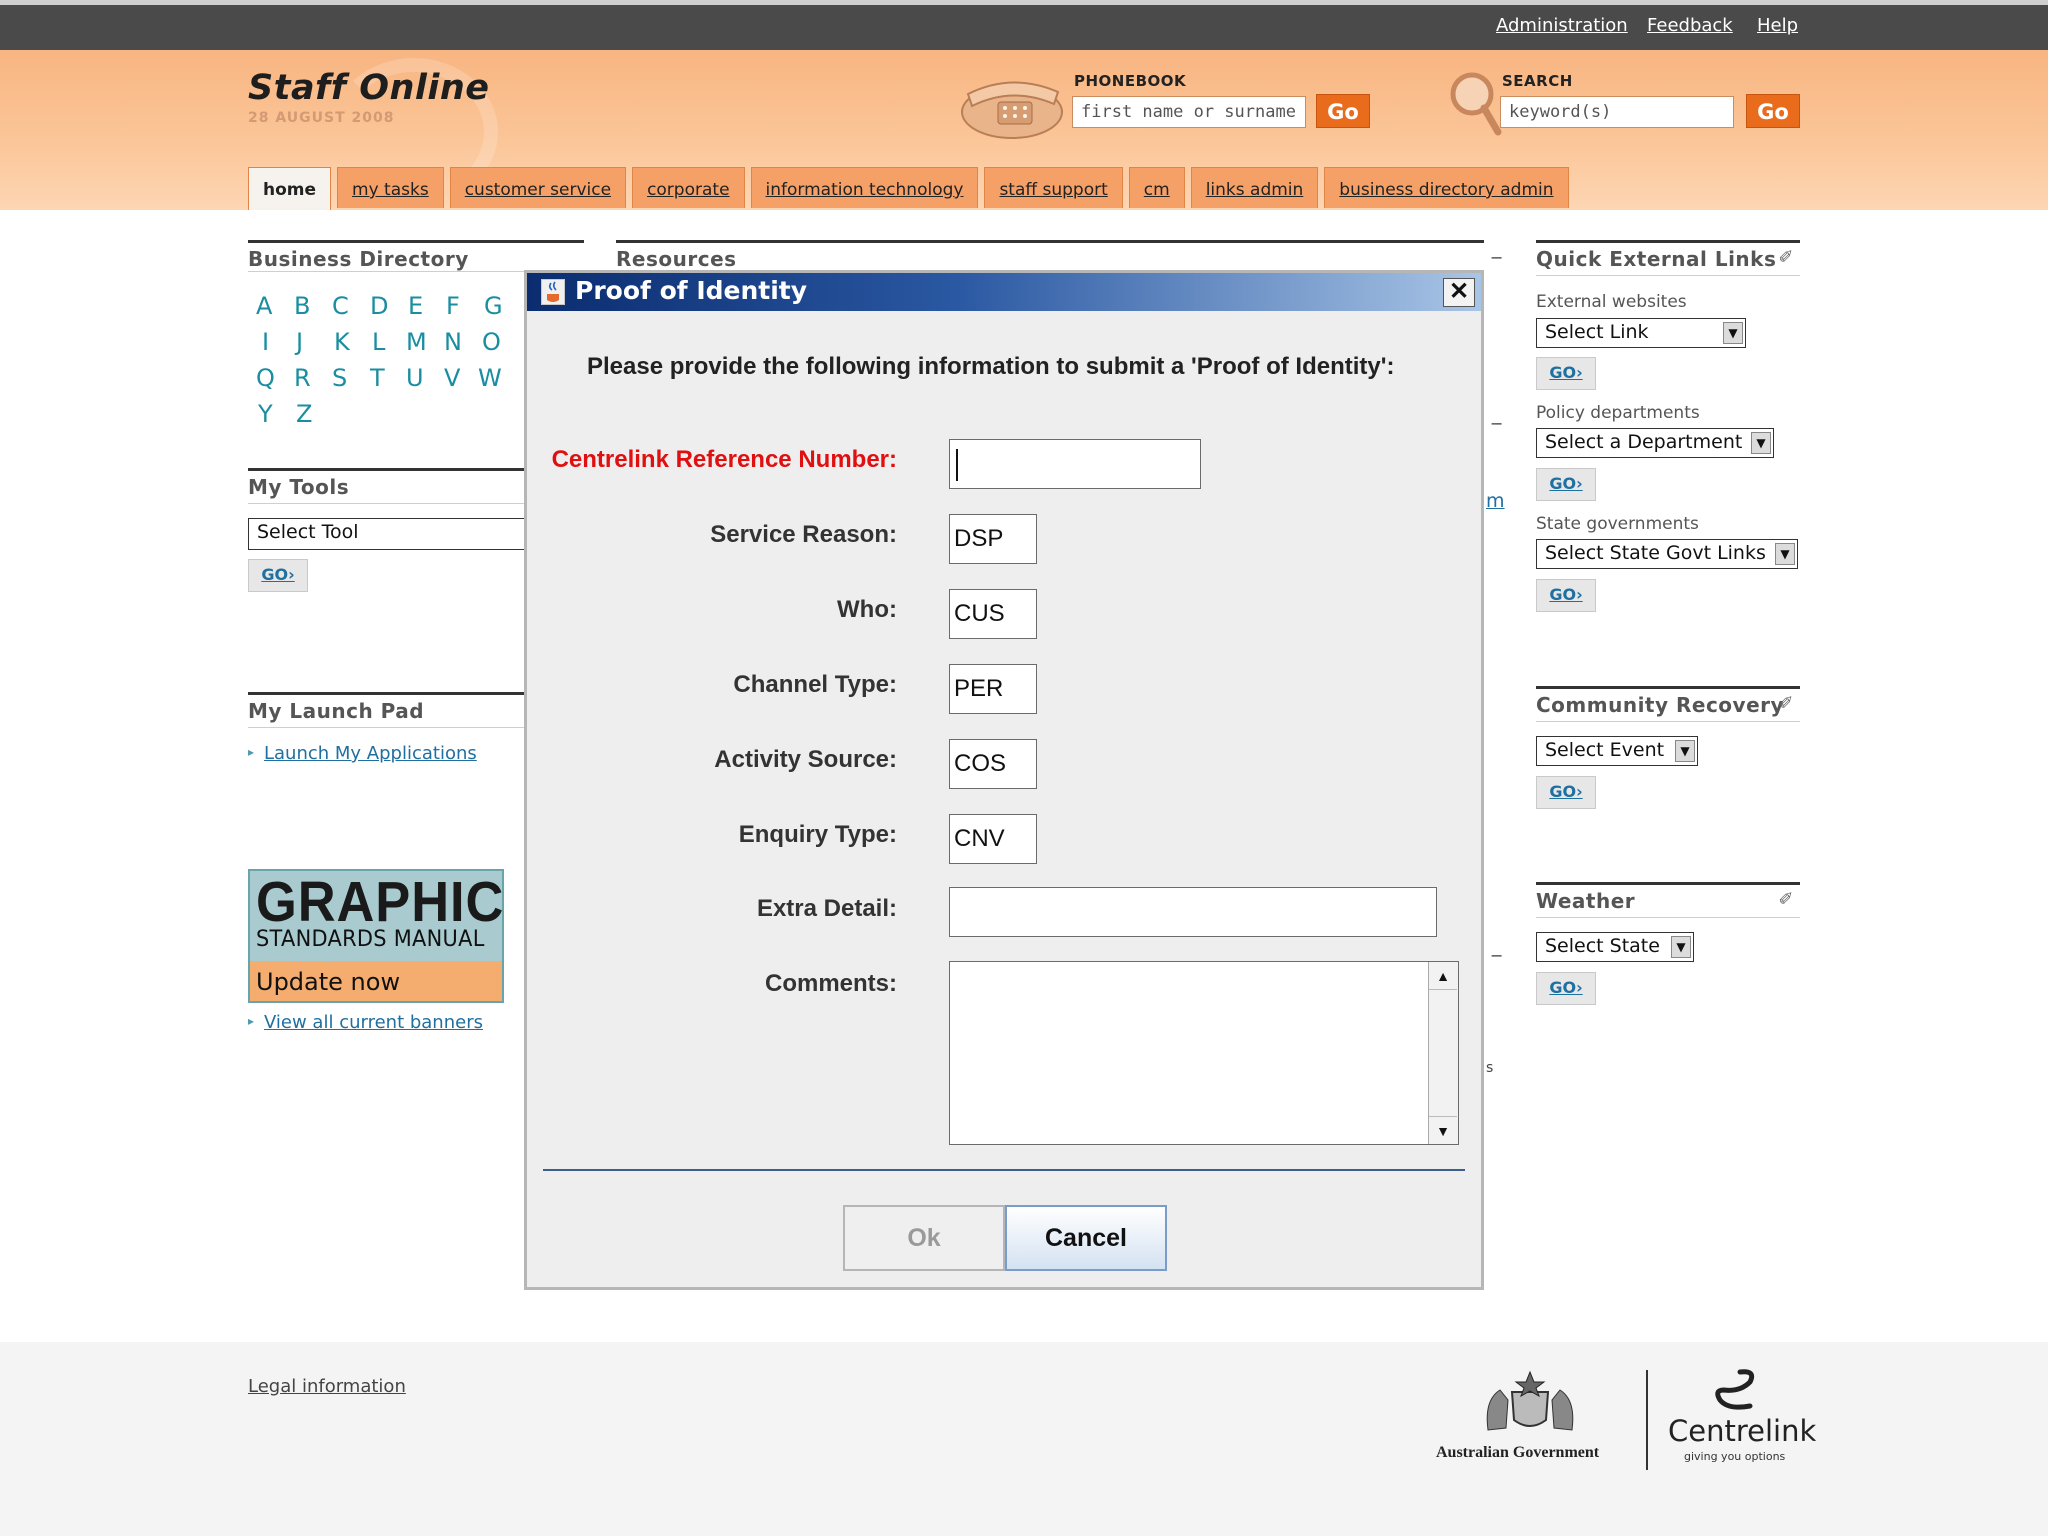 The height and width of the screenshot is (1536, 2048). I want to click on phone-icon, so click(1012, 110).